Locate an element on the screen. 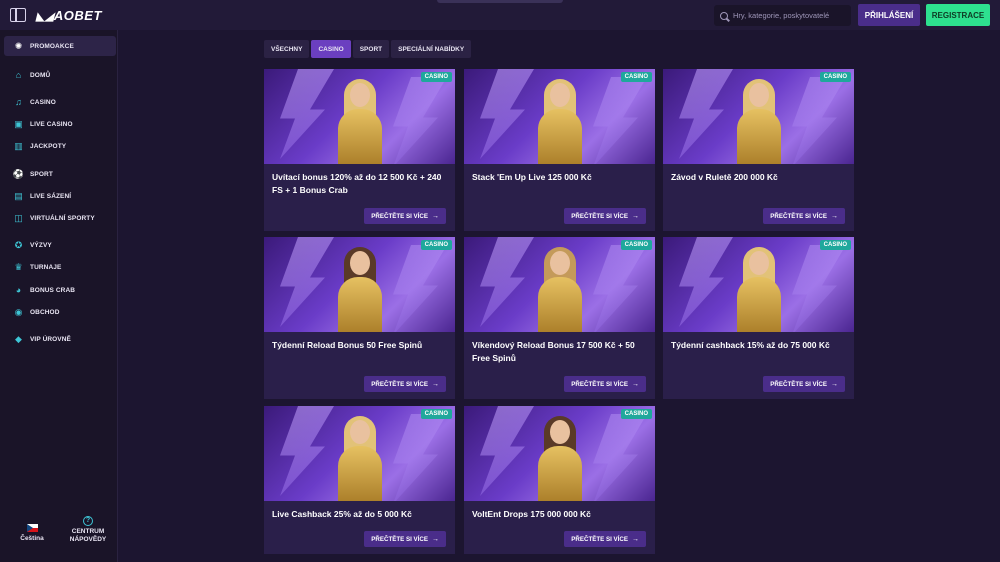  promotion-title: Stack 'Em Up Live 125 000 Kč is located at coordinates (532, 177).